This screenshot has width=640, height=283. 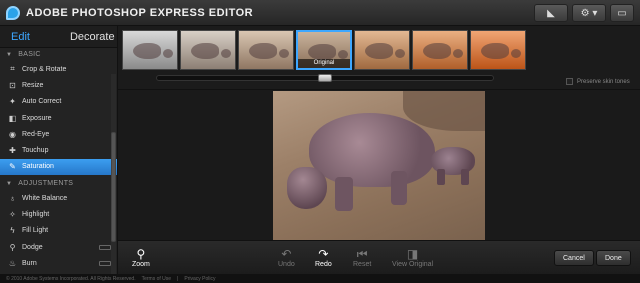 I want to click on sidebar-item-label: Burn, so click(x=29, y=263).